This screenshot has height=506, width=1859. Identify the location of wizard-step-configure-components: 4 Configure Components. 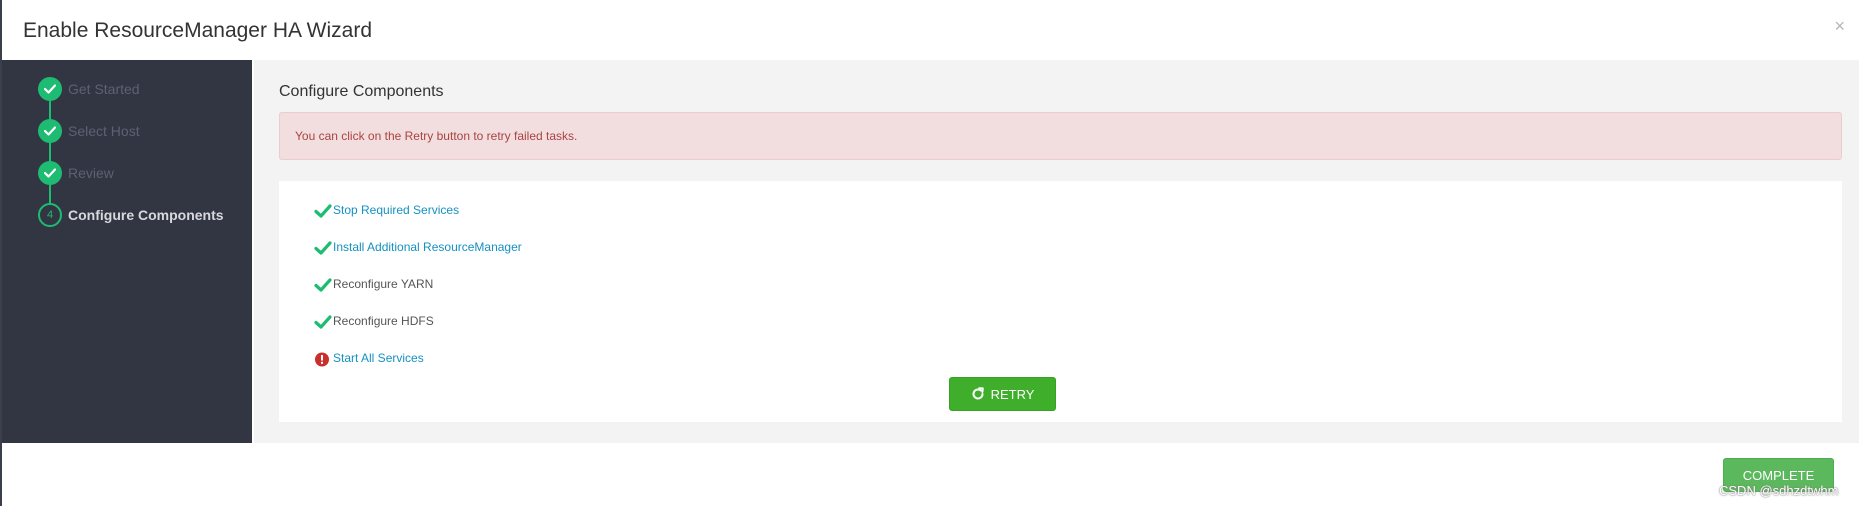
(143, 215).